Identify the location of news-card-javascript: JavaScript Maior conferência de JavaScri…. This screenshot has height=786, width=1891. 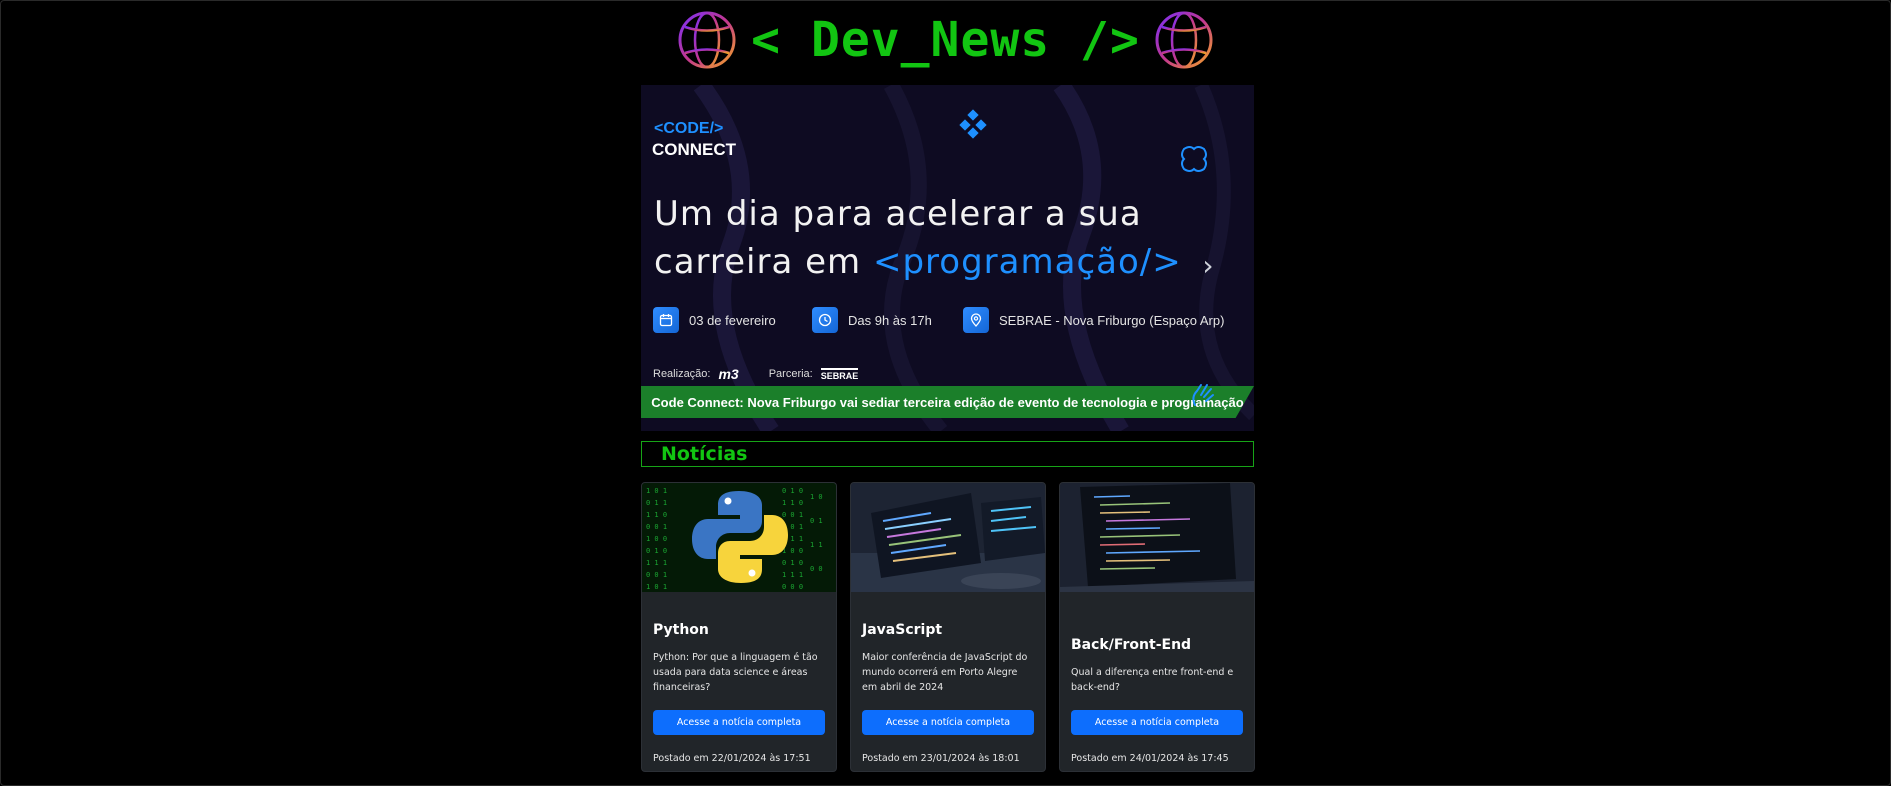
(948, 627).